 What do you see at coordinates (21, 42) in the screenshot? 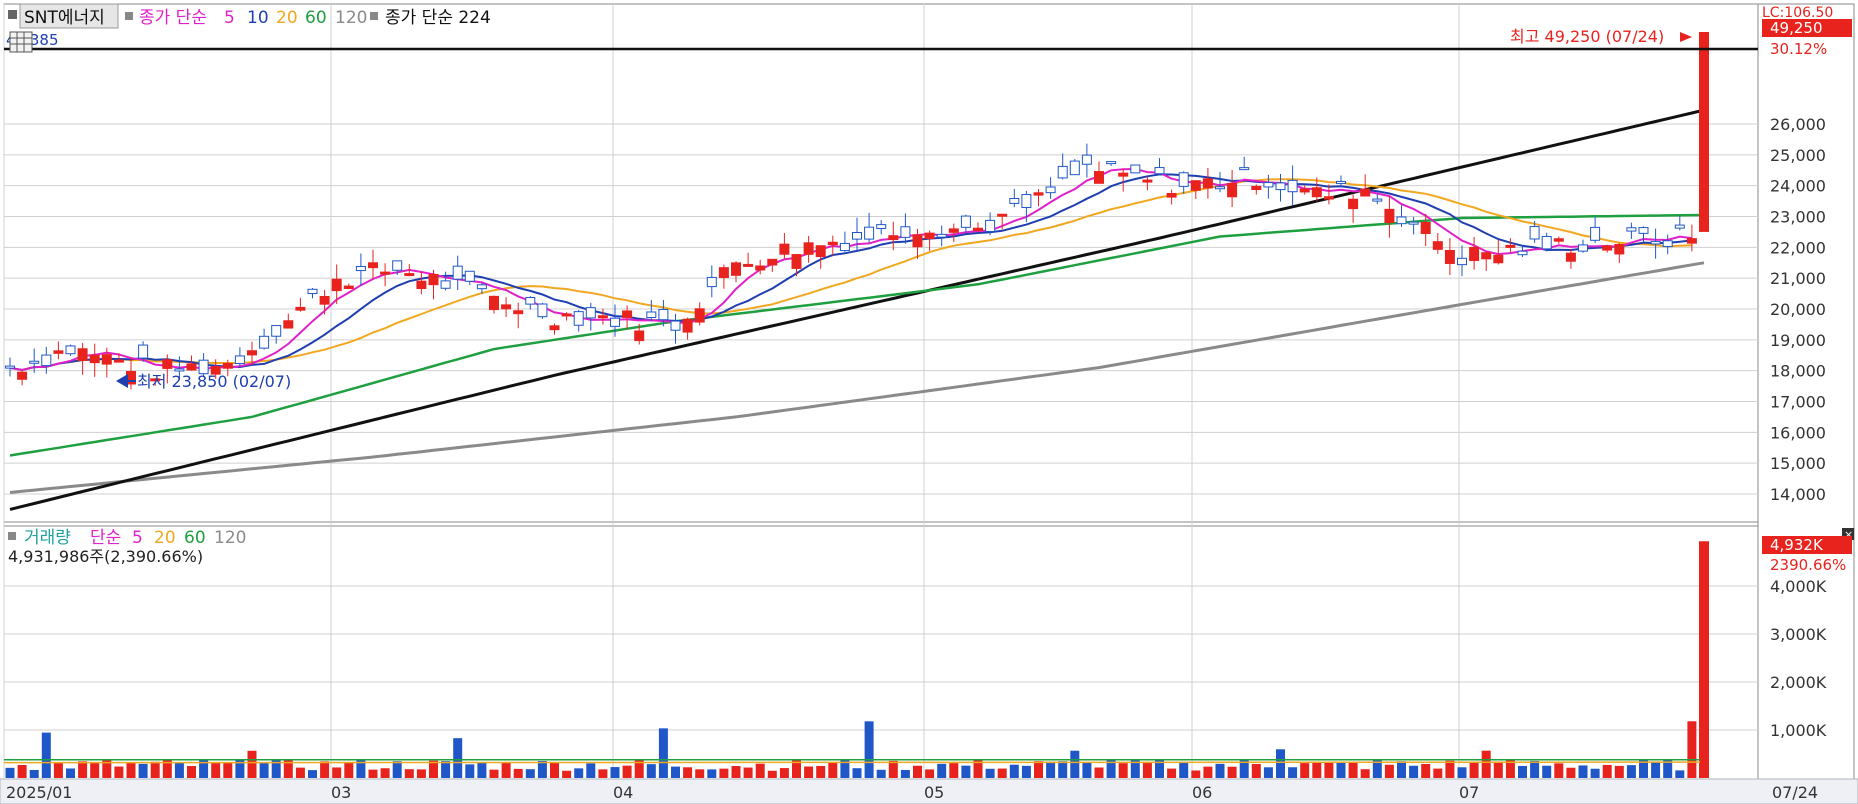
I see `grid-icon` at bounding box center [21, 42].